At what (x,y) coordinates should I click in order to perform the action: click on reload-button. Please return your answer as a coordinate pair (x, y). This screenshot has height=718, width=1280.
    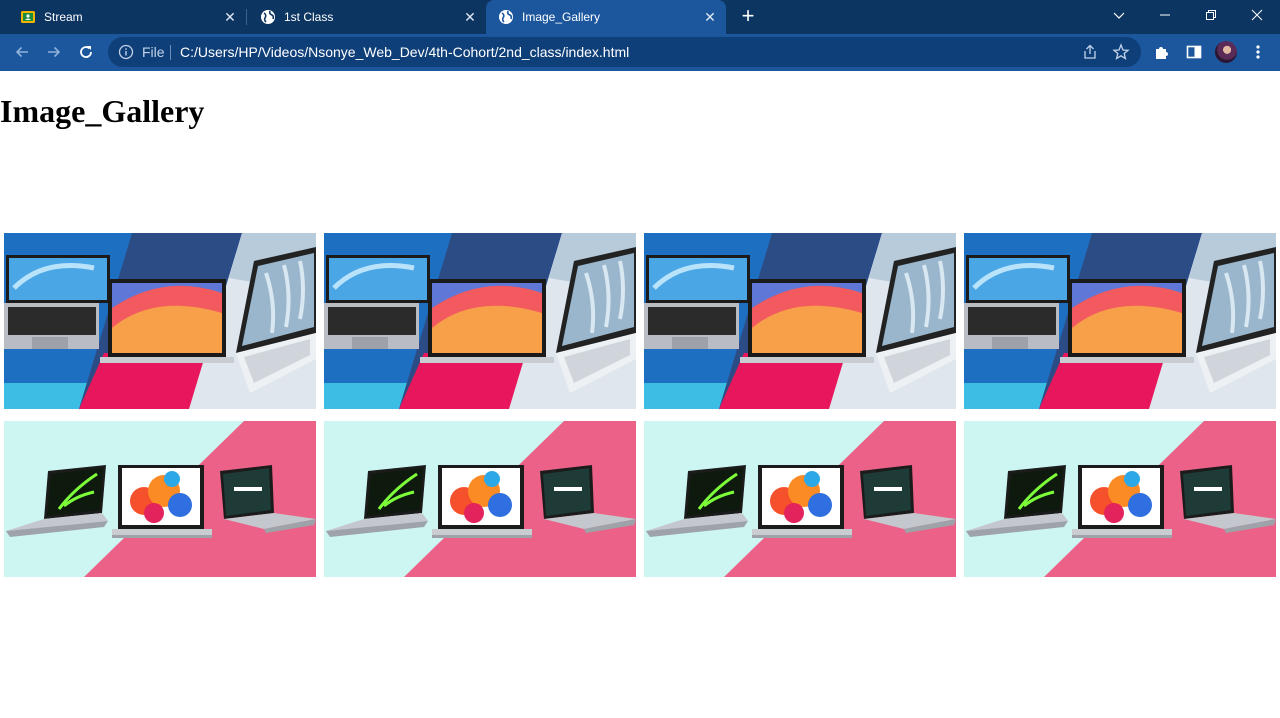
    Looking at the image, I should click on (86, 52).